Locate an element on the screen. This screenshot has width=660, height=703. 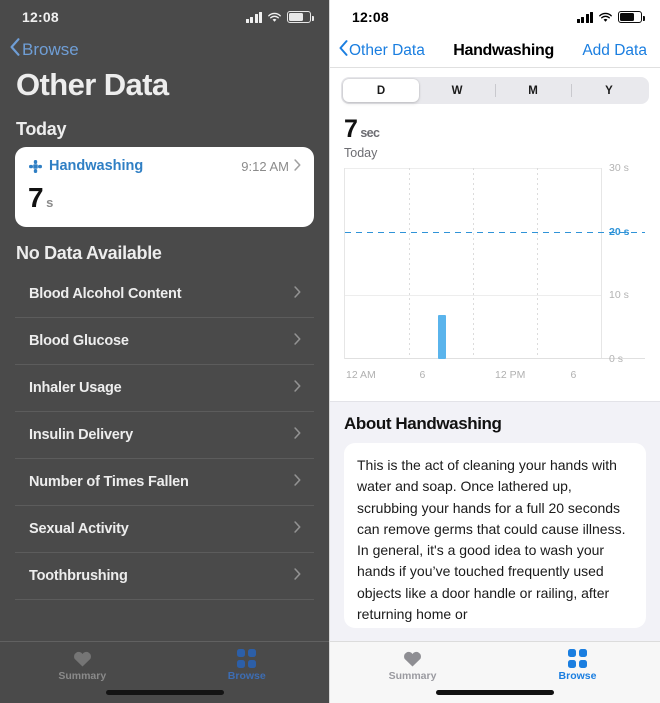
list-item-label: Inhaler Usage is located at coordinates (75, 388).